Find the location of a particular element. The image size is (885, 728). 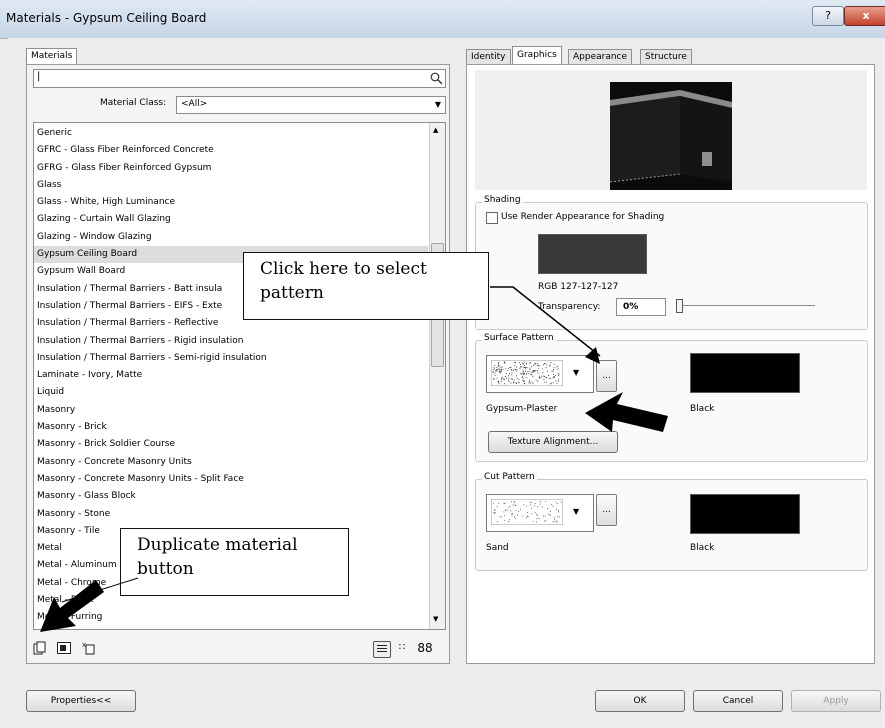

large-icons-view-icon: 88 is located at coordinates (425, 648).